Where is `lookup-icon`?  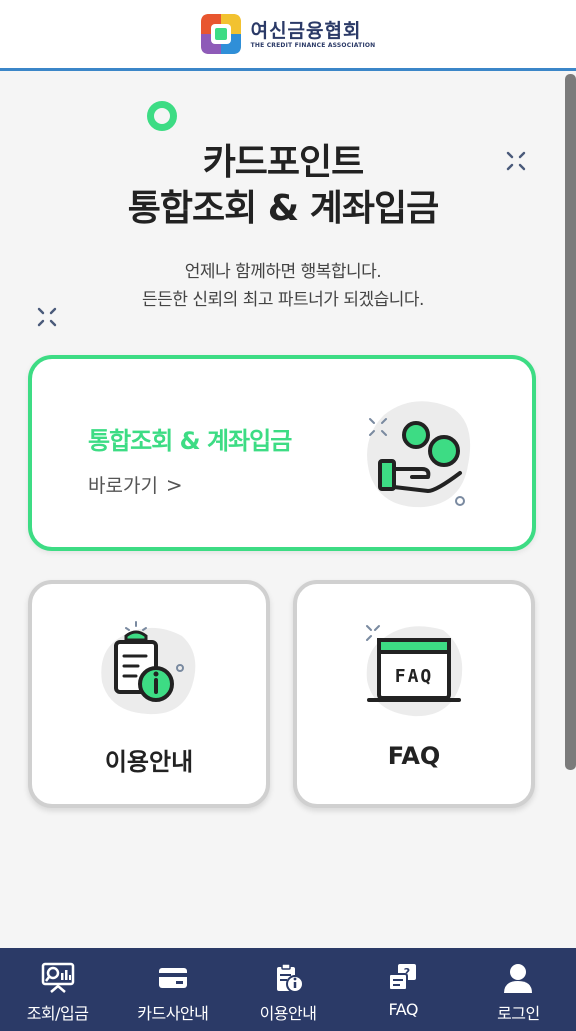
lookup-icon is located at coordinates (57, 977).